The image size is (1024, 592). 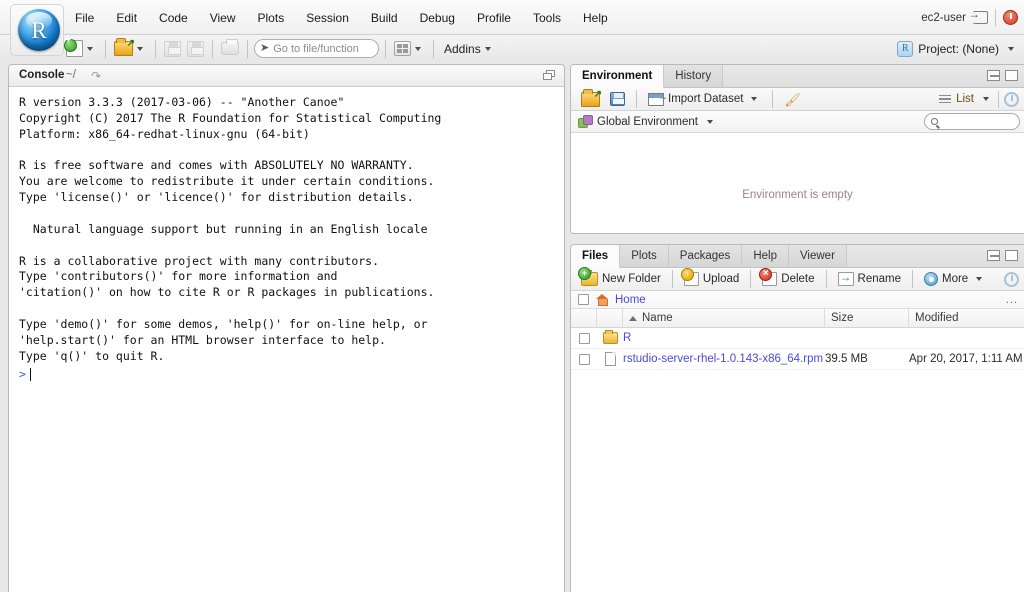 I want to click on new-folder-label: New Folder, so click(x=631, y=279).